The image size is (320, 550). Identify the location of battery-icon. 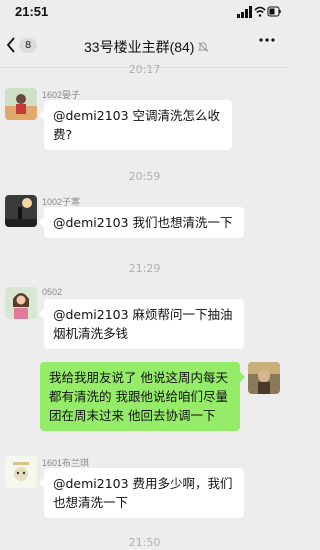
(274, 11).